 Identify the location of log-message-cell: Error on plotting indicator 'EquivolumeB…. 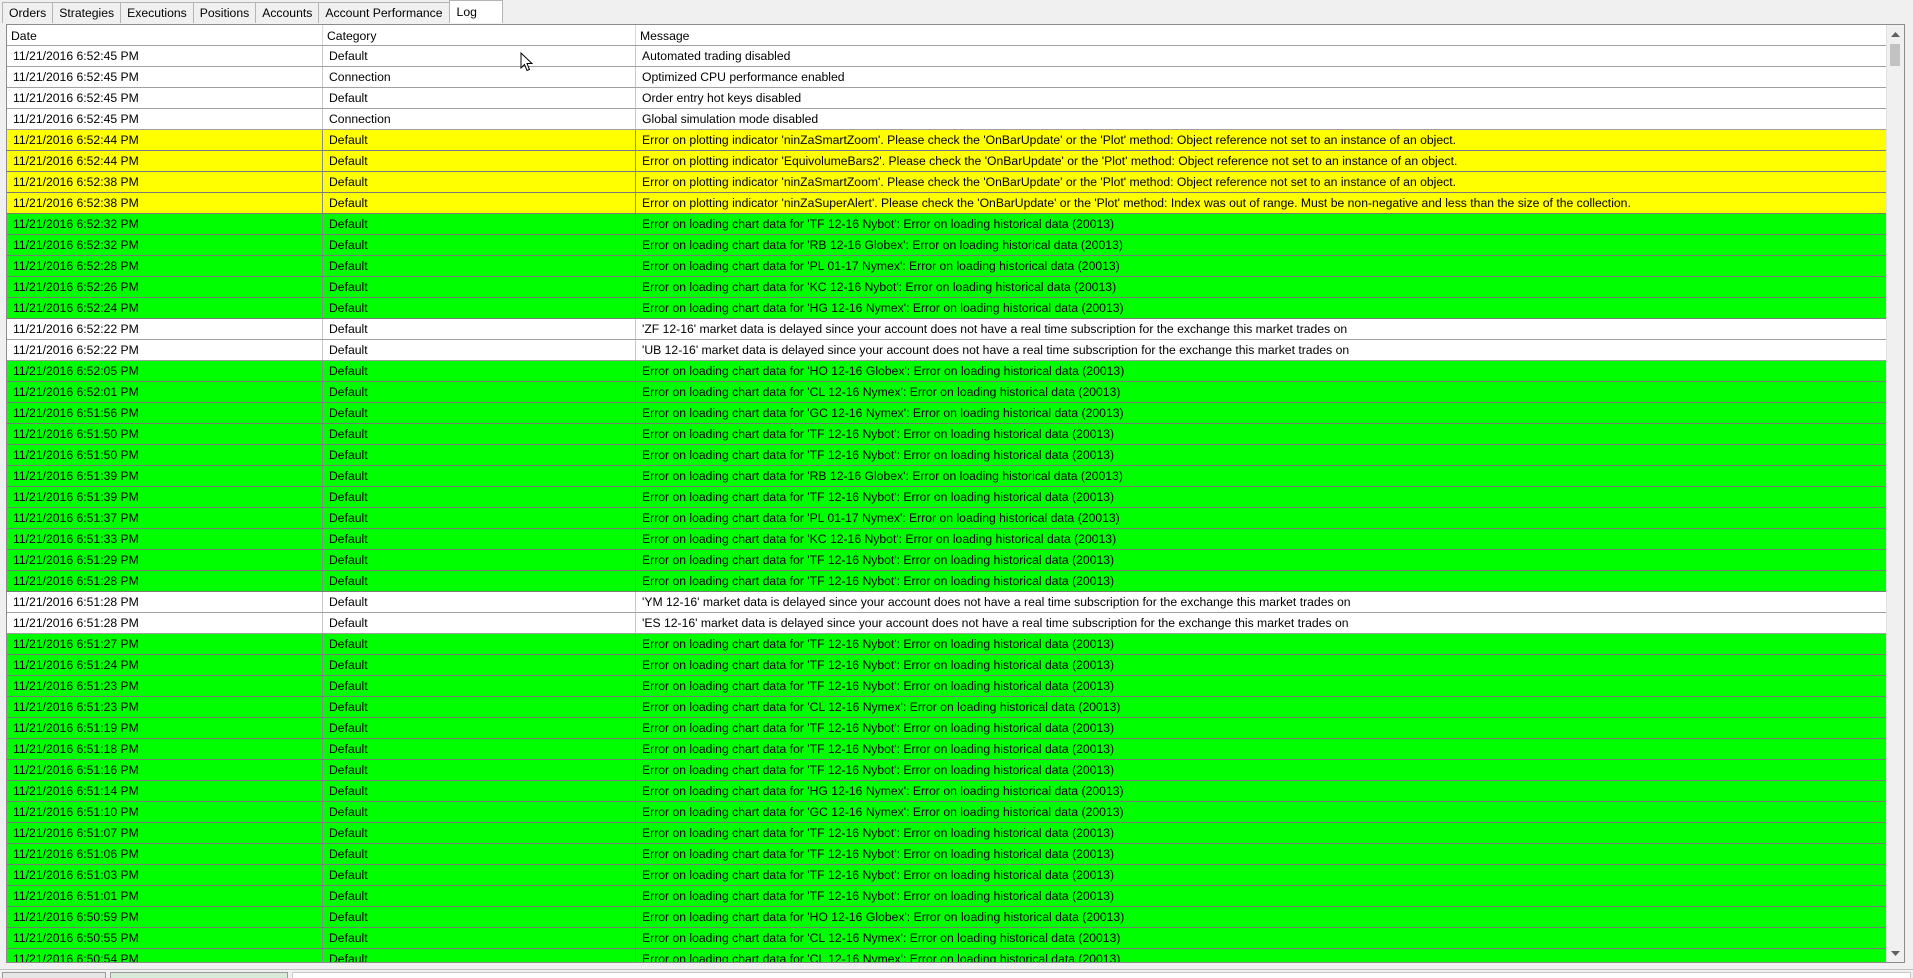
(1050, 161).